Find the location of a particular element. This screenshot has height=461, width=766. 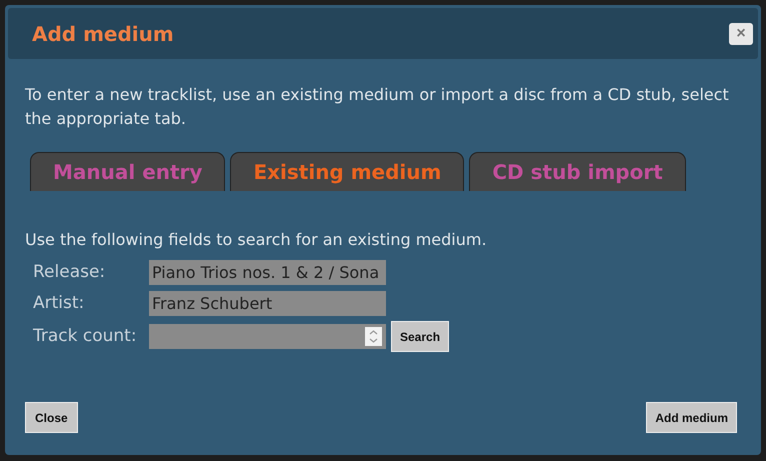

field-label: Release: is located at coordinates (69, 272).